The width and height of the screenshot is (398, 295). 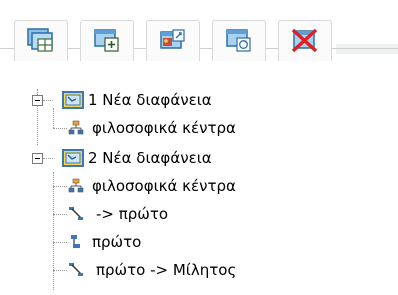 I want to click on new-slide-button, so click(x=41, y=40).